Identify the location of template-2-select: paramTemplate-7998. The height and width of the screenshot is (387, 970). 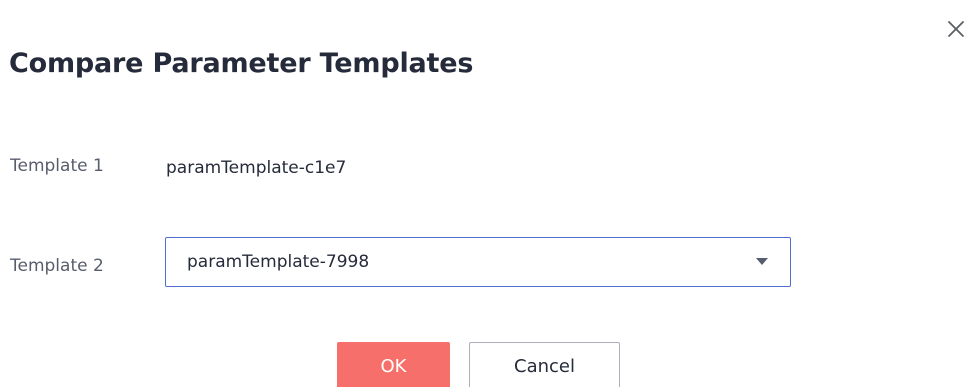
(478, 262).